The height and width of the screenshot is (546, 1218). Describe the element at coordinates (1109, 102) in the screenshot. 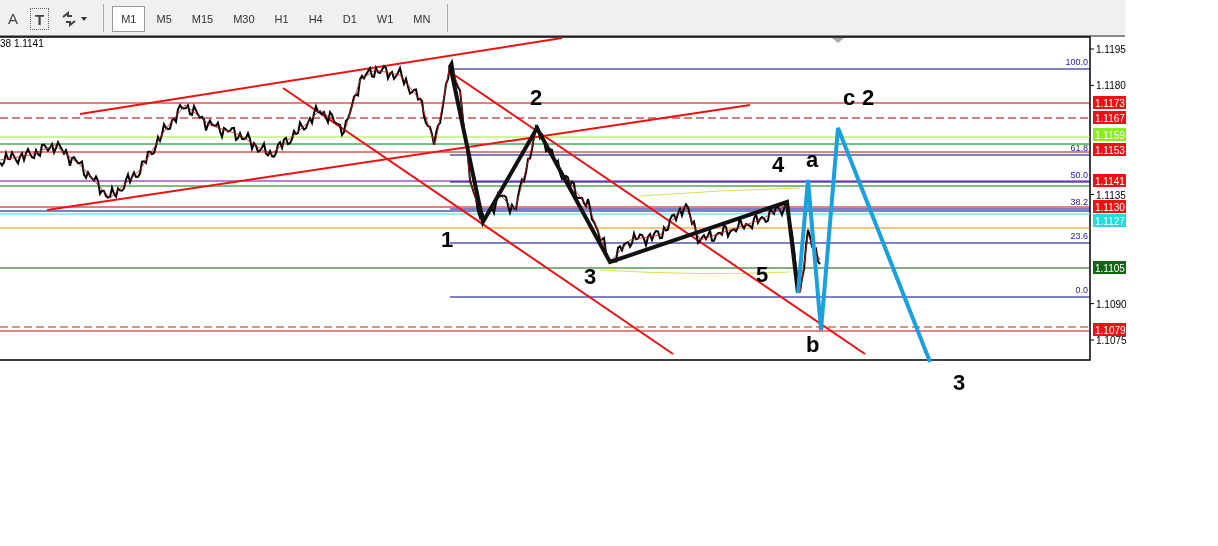

I see `price-tag: 1.1173` at that location.